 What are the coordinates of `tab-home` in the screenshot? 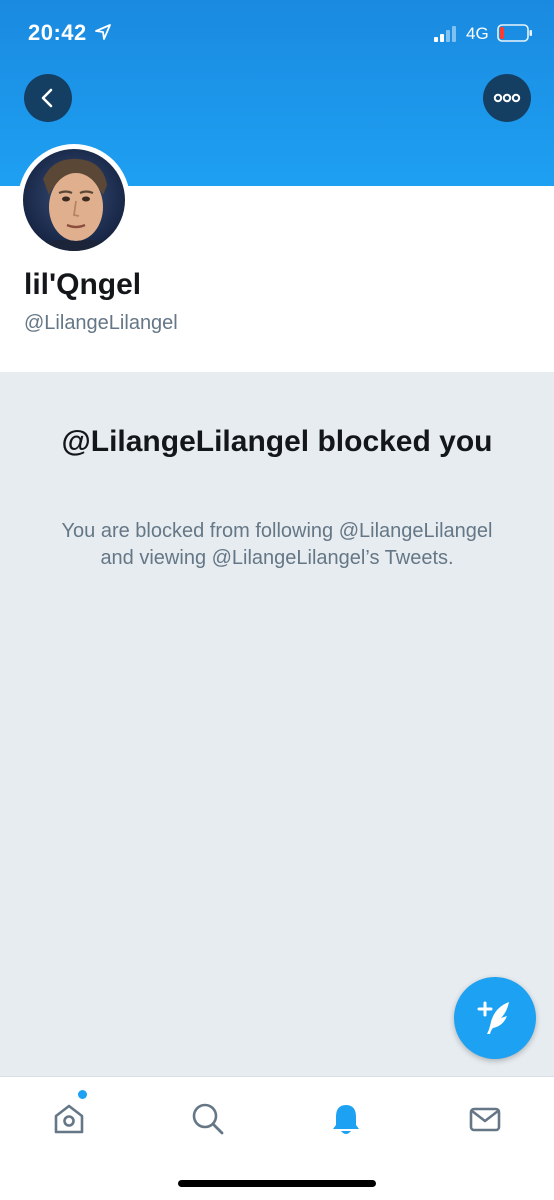 It's located at (69, 1119).